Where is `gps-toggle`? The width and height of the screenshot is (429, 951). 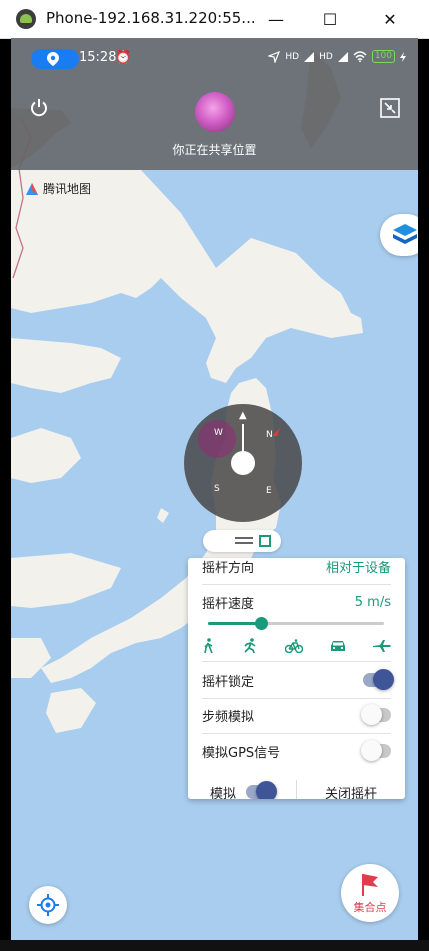 gps-toggle is located at coordinates (376, 750).